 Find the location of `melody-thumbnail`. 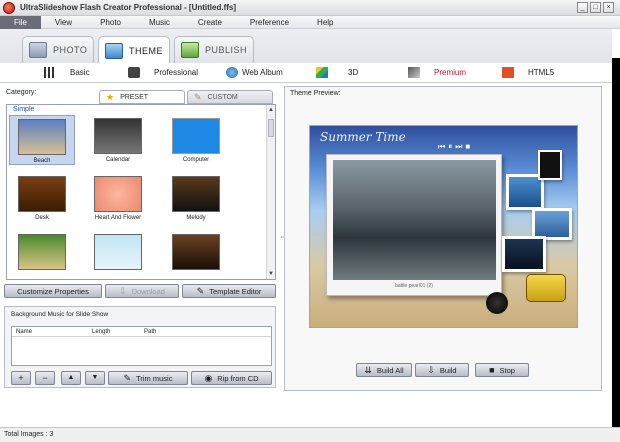

melody-thumbnail is located at coordinates (196, 194).